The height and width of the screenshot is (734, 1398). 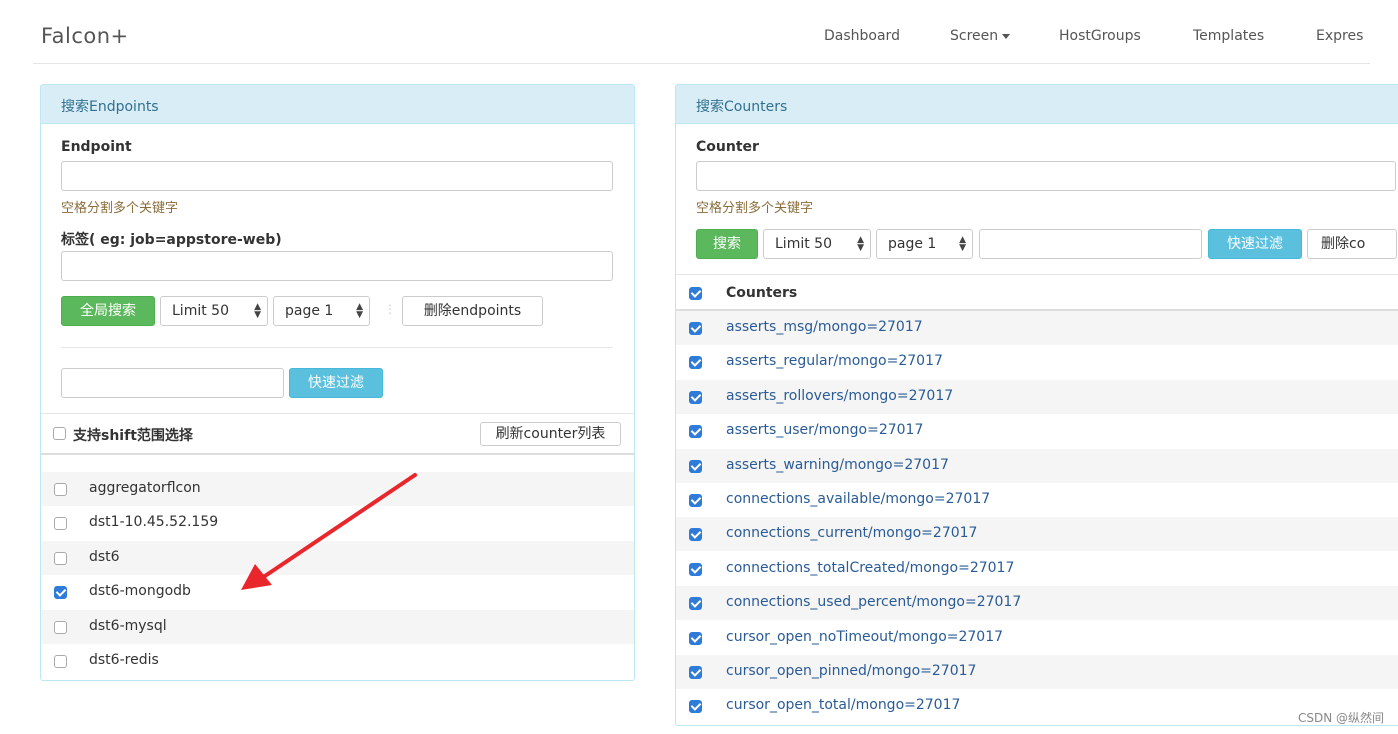 I want to click on arrow-shaft, so click(x=338, y=526).